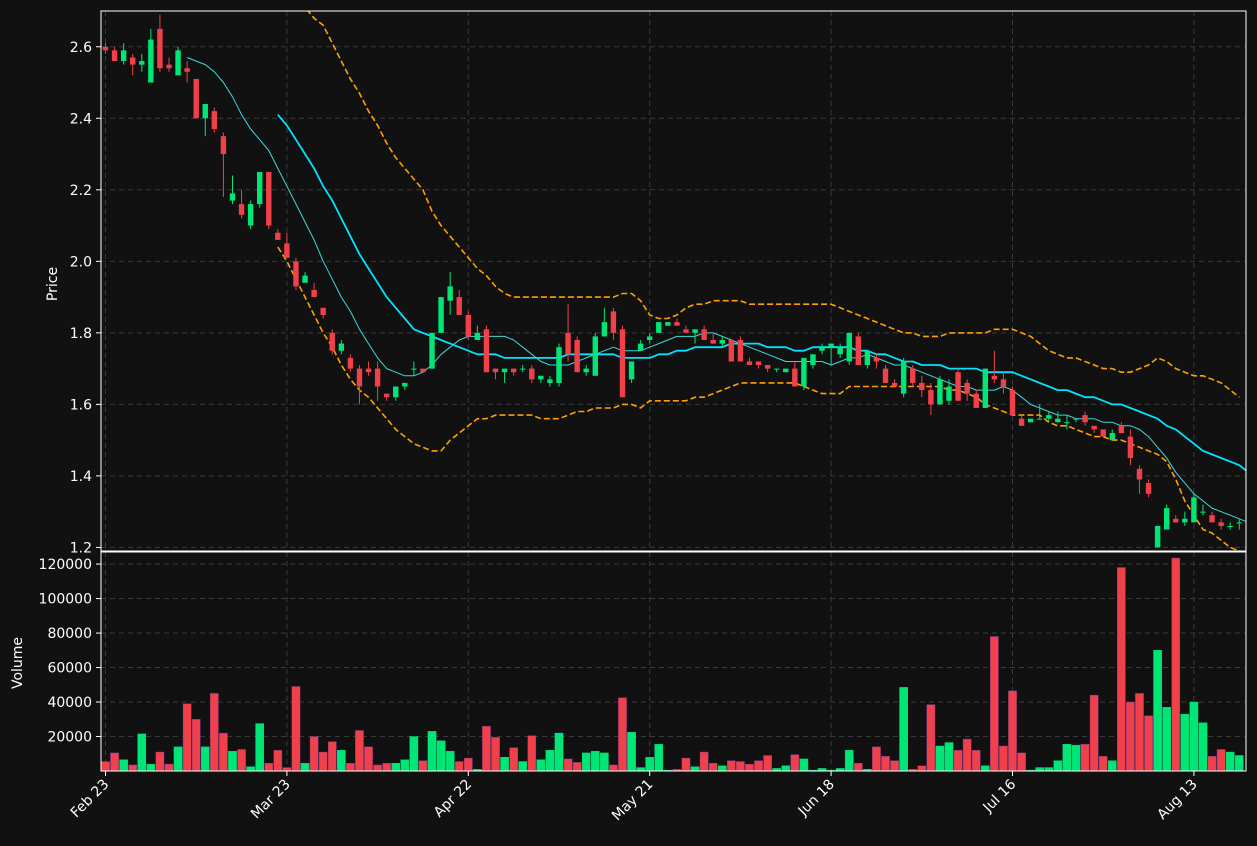 The image size is (1257, 846). What do you see at coordinates (70, 651) in the screenshot?
I see `volume-y-axis: 20000 40000 60000 80000 100000 120000` at bounding box center [70, 651].